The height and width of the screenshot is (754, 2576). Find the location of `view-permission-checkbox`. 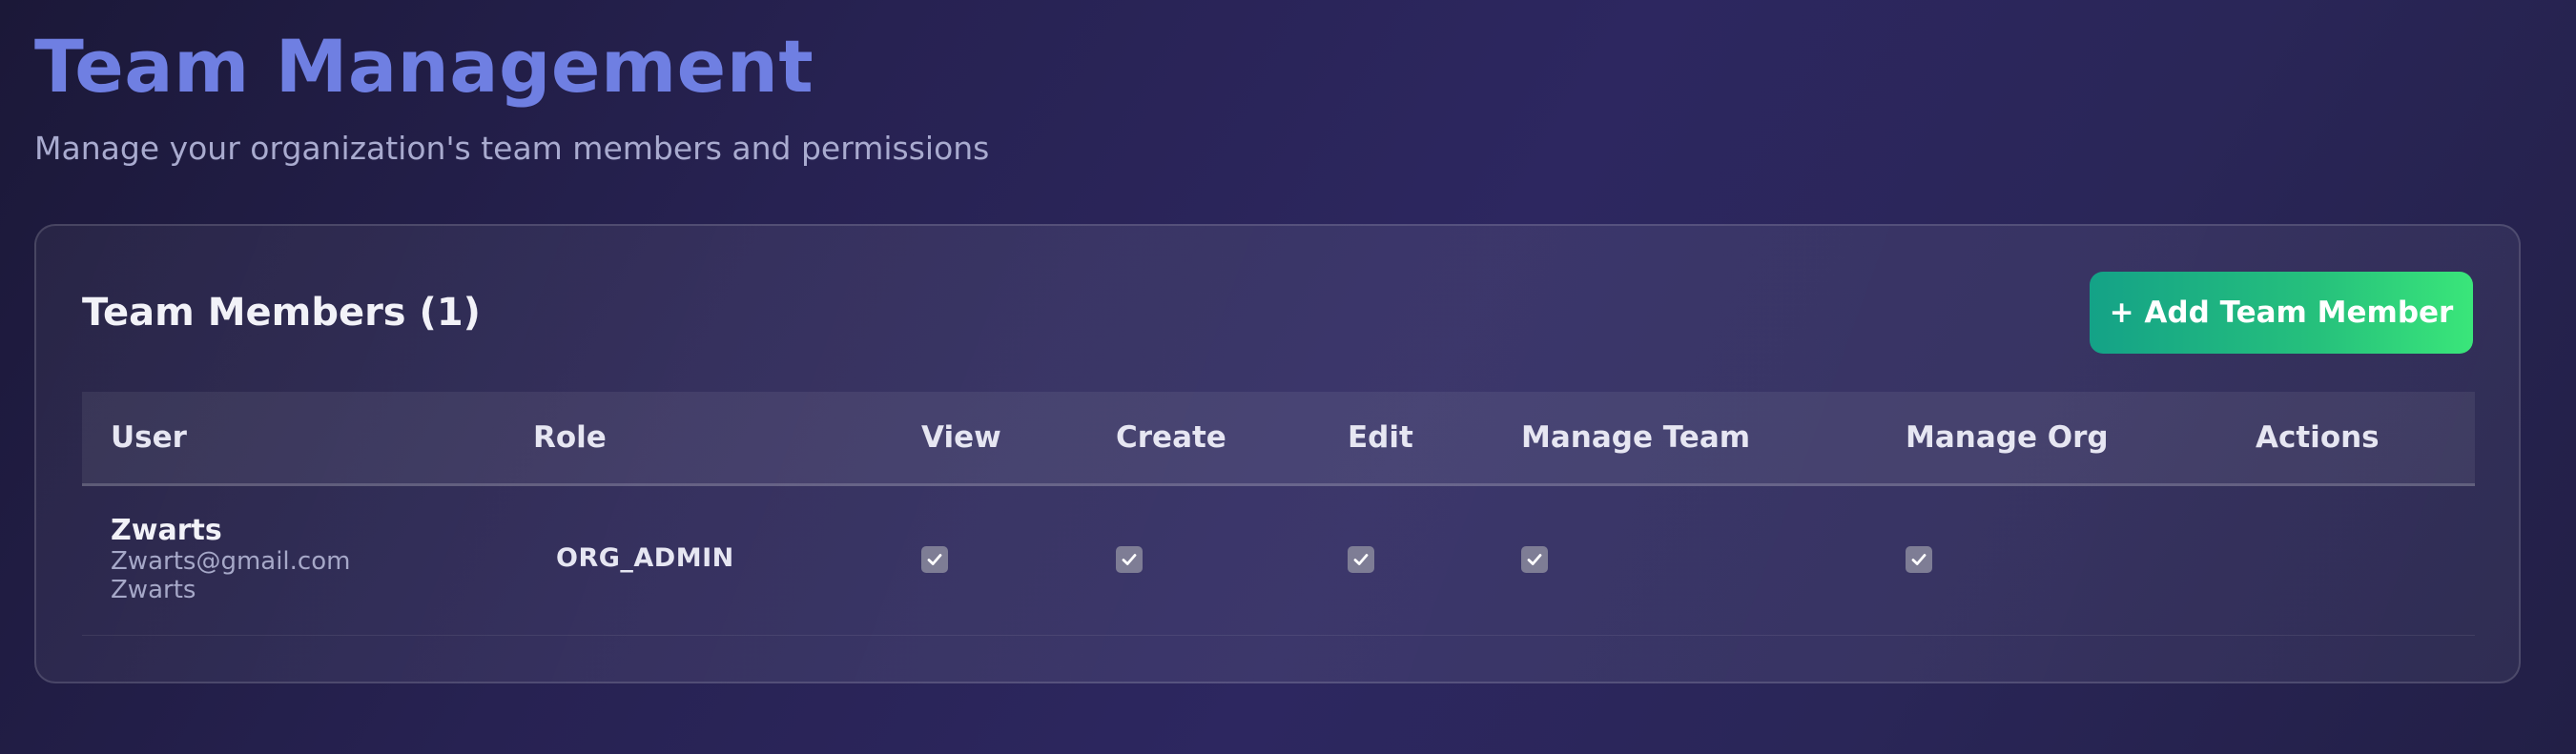

view-permission-checkbox is located at coordinates (934, 560).